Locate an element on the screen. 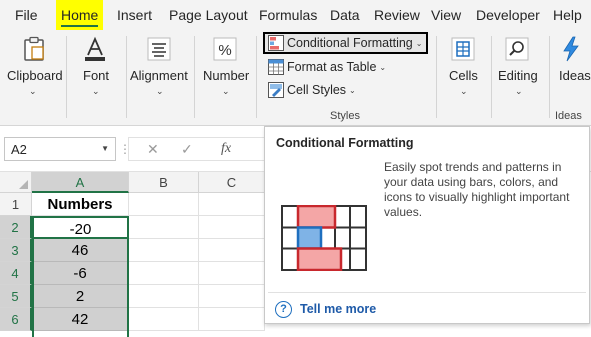  styles-group-label: Styles is located at coordinates (345, 116).